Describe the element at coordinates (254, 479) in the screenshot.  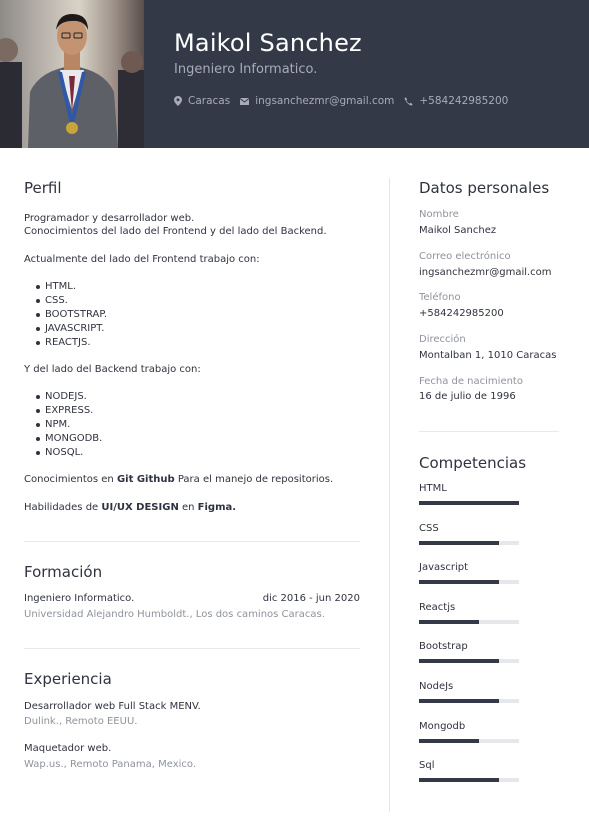
I see `git-post: Para el manejo de repositorios.` at that location.